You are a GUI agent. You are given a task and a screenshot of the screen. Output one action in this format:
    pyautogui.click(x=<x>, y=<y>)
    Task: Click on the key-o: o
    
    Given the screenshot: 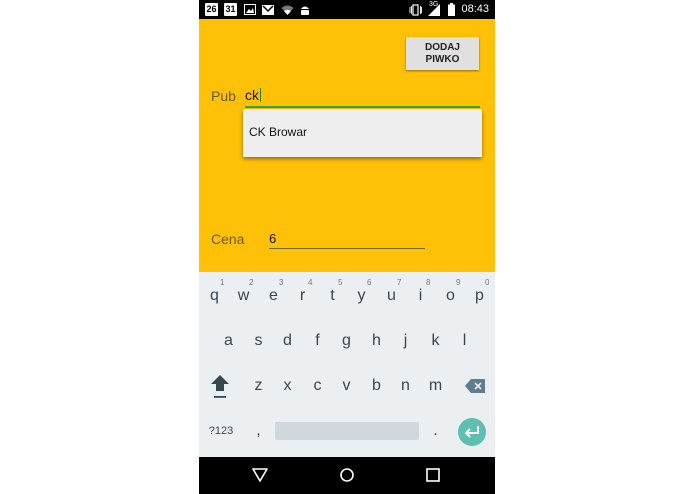 What is the action you would take?
    pyautogui.click(x=450, y=296)
    